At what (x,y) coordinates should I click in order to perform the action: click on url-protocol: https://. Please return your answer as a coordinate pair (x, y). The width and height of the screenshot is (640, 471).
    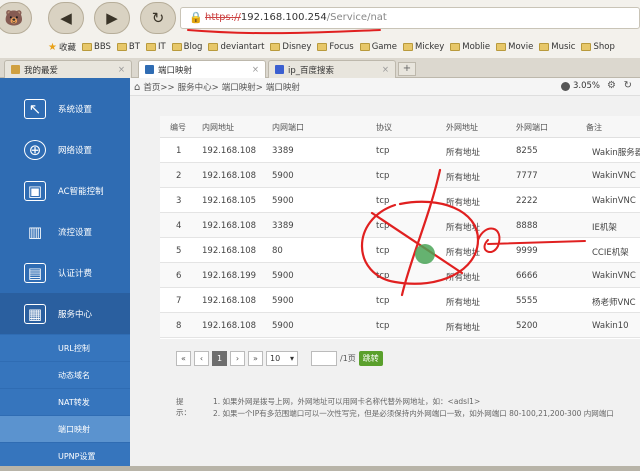
    Looking at the image, I should click on (223, 17).